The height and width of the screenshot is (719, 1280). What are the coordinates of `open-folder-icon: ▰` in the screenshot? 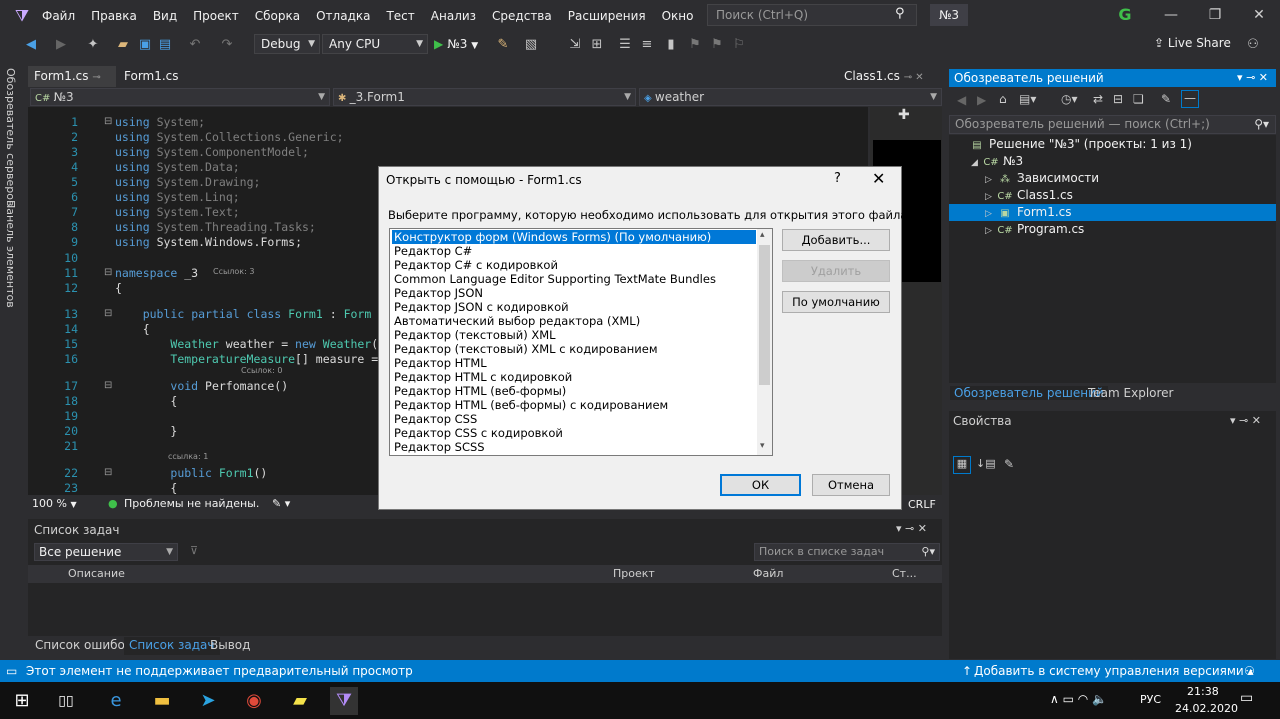 It's located at (123, 45).